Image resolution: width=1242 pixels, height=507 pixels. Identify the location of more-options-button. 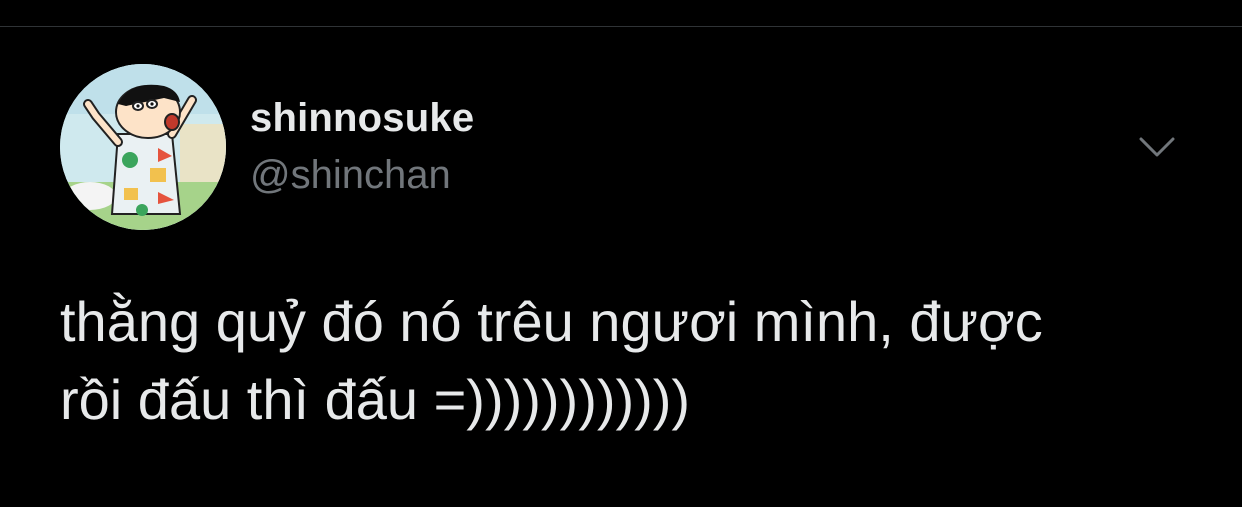
(1157, 147).